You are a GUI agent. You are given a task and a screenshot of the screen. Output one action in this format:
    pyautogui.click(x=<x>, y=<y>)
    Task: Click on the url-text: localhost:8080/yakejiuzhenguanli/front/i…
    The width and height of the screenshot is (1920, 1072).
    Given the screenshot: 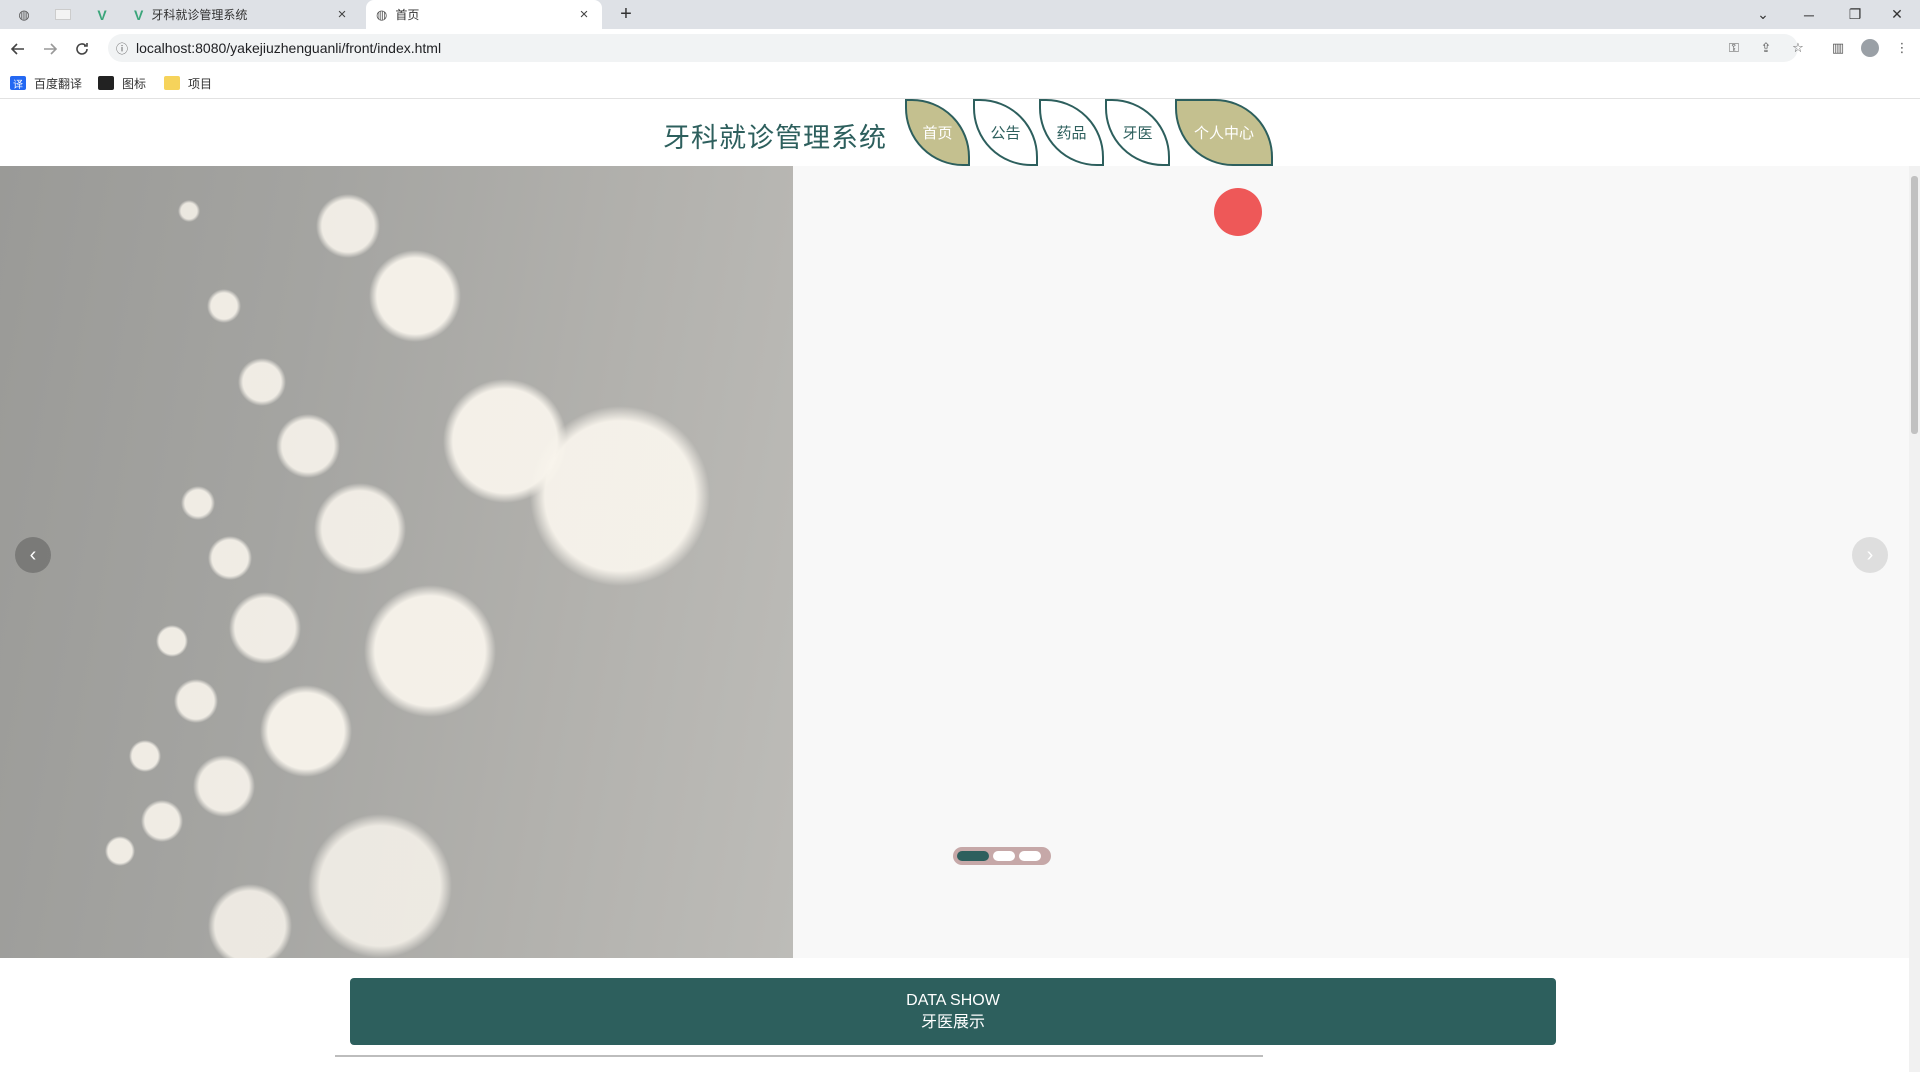 What is the action you would take?
    pyautogui.click(x=289, y=48)
    